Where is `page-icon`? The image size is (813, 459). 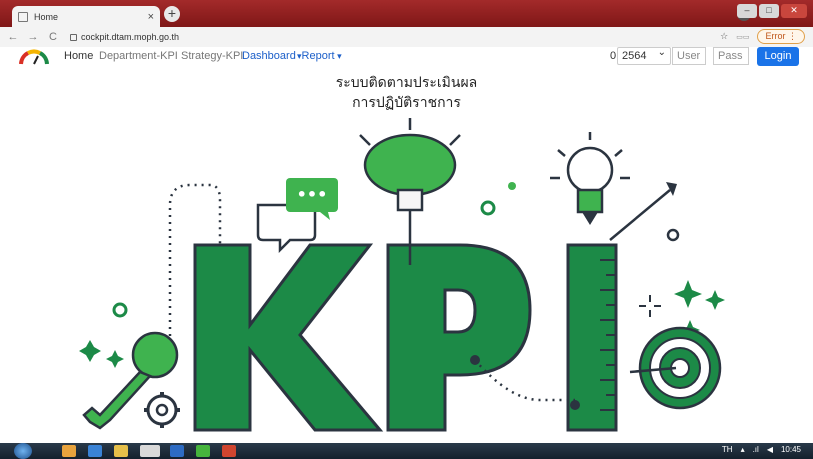 page-icon is located at coordinates (23, 16).